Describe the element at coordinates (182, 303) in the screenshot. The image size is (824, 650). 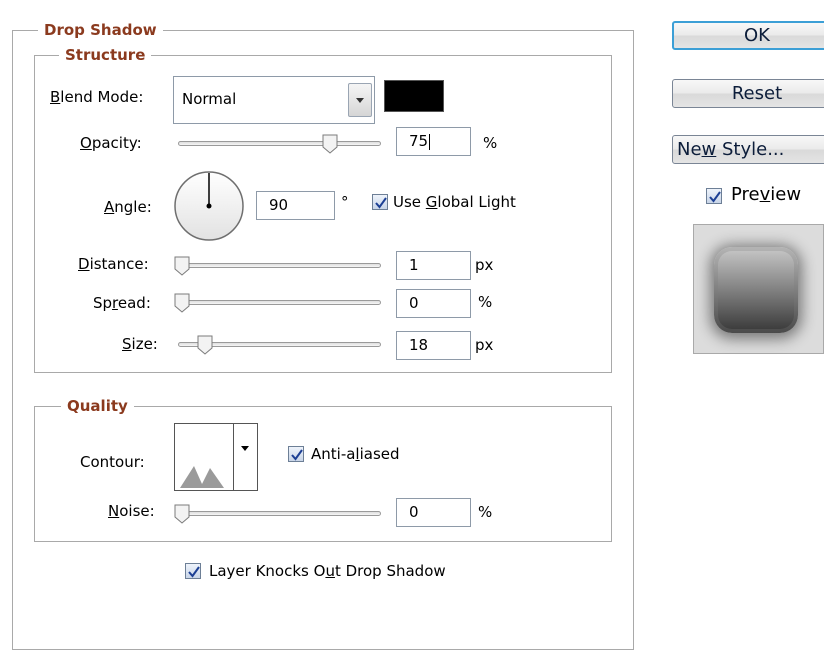
I see `spread-slider-thumb` at that location.